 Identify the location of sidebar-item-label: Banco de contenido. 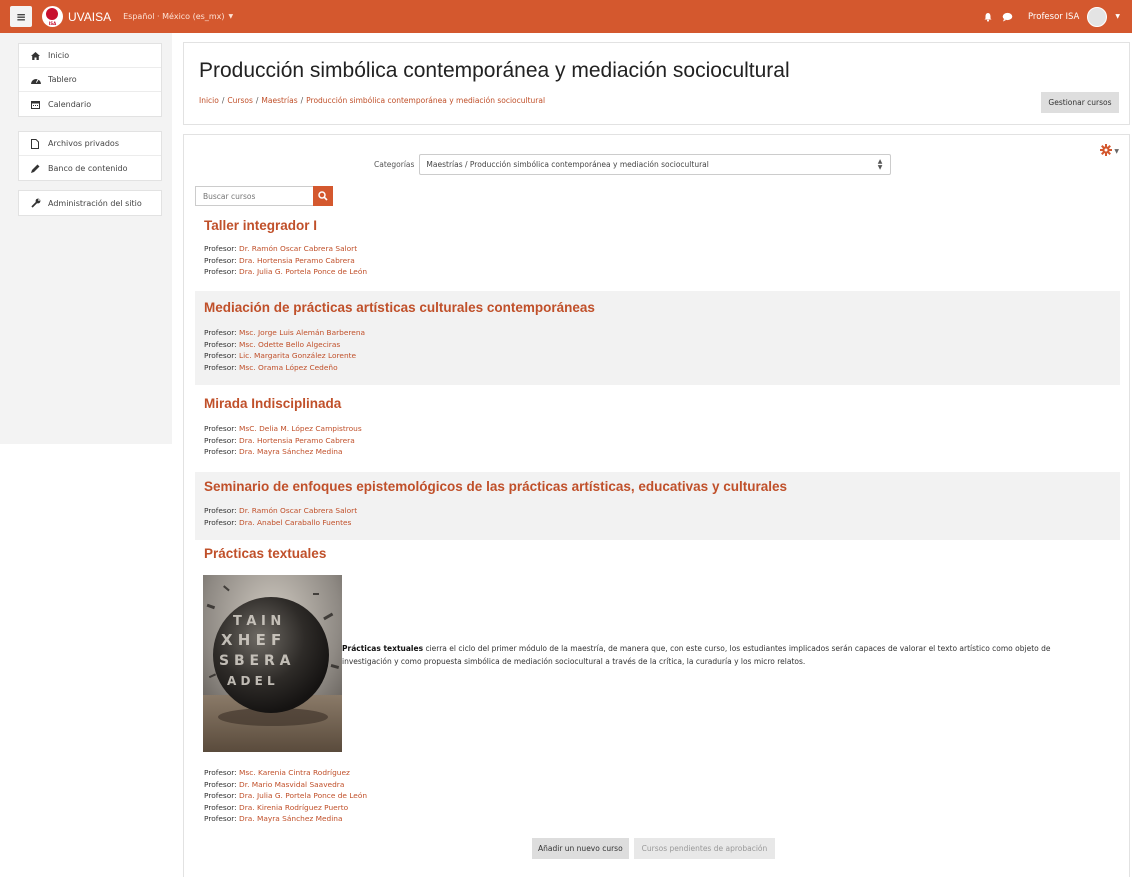
(88, 168).